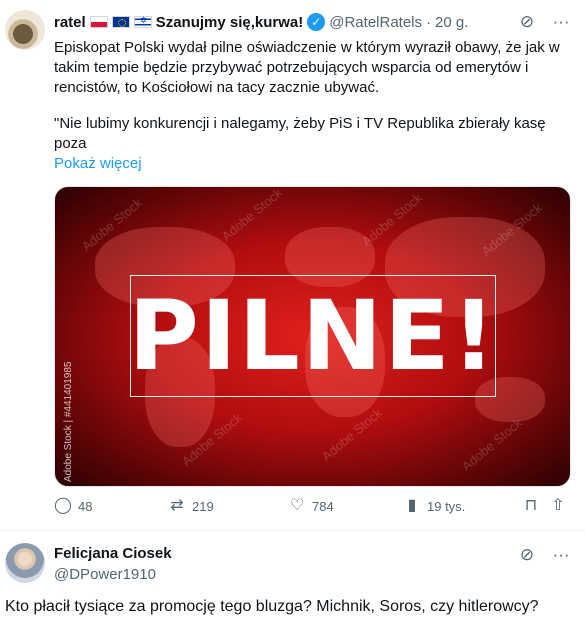 The width and height of the screenshot is (585, 627). I want to click on bookmark-button: ⊓, so click(531, 506).